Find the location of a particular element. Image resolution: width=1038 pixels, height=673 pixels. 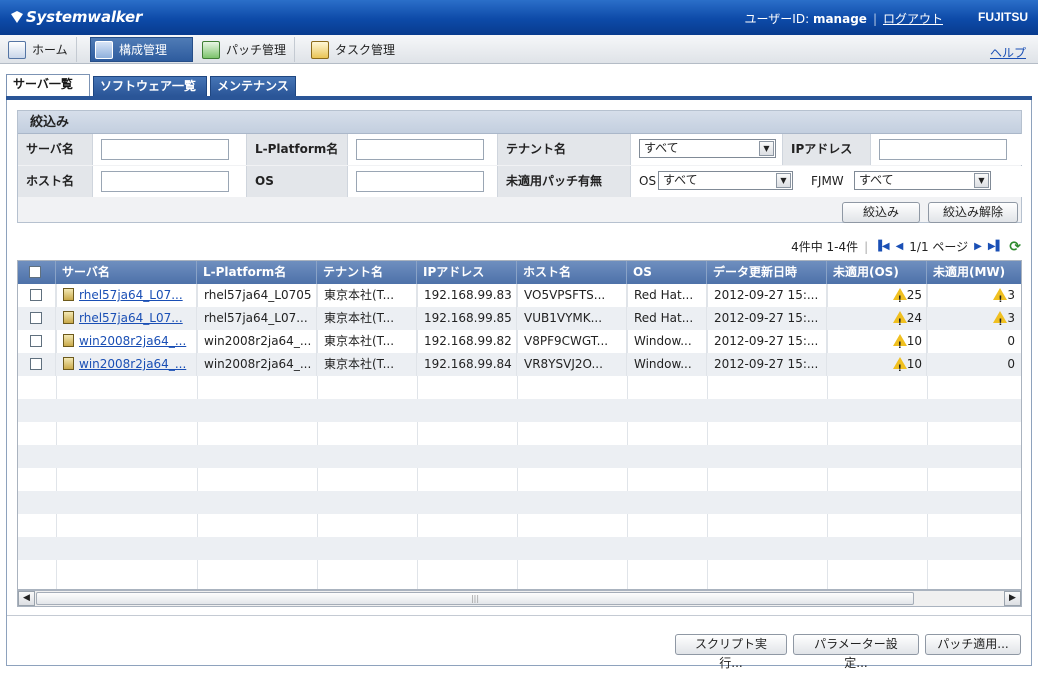

server-name-input is located at coordinates (165, 149).